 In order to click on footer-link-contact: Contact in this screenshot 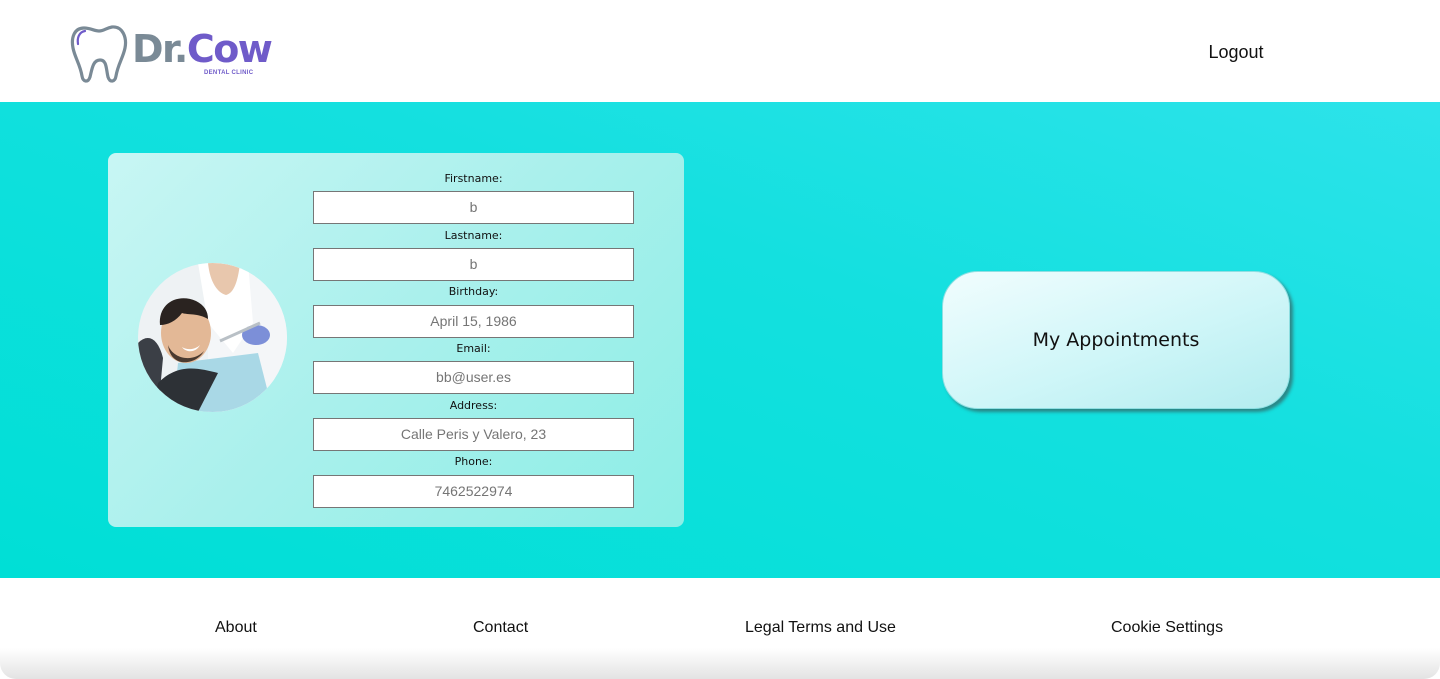, I will do `click(500, 628)`.